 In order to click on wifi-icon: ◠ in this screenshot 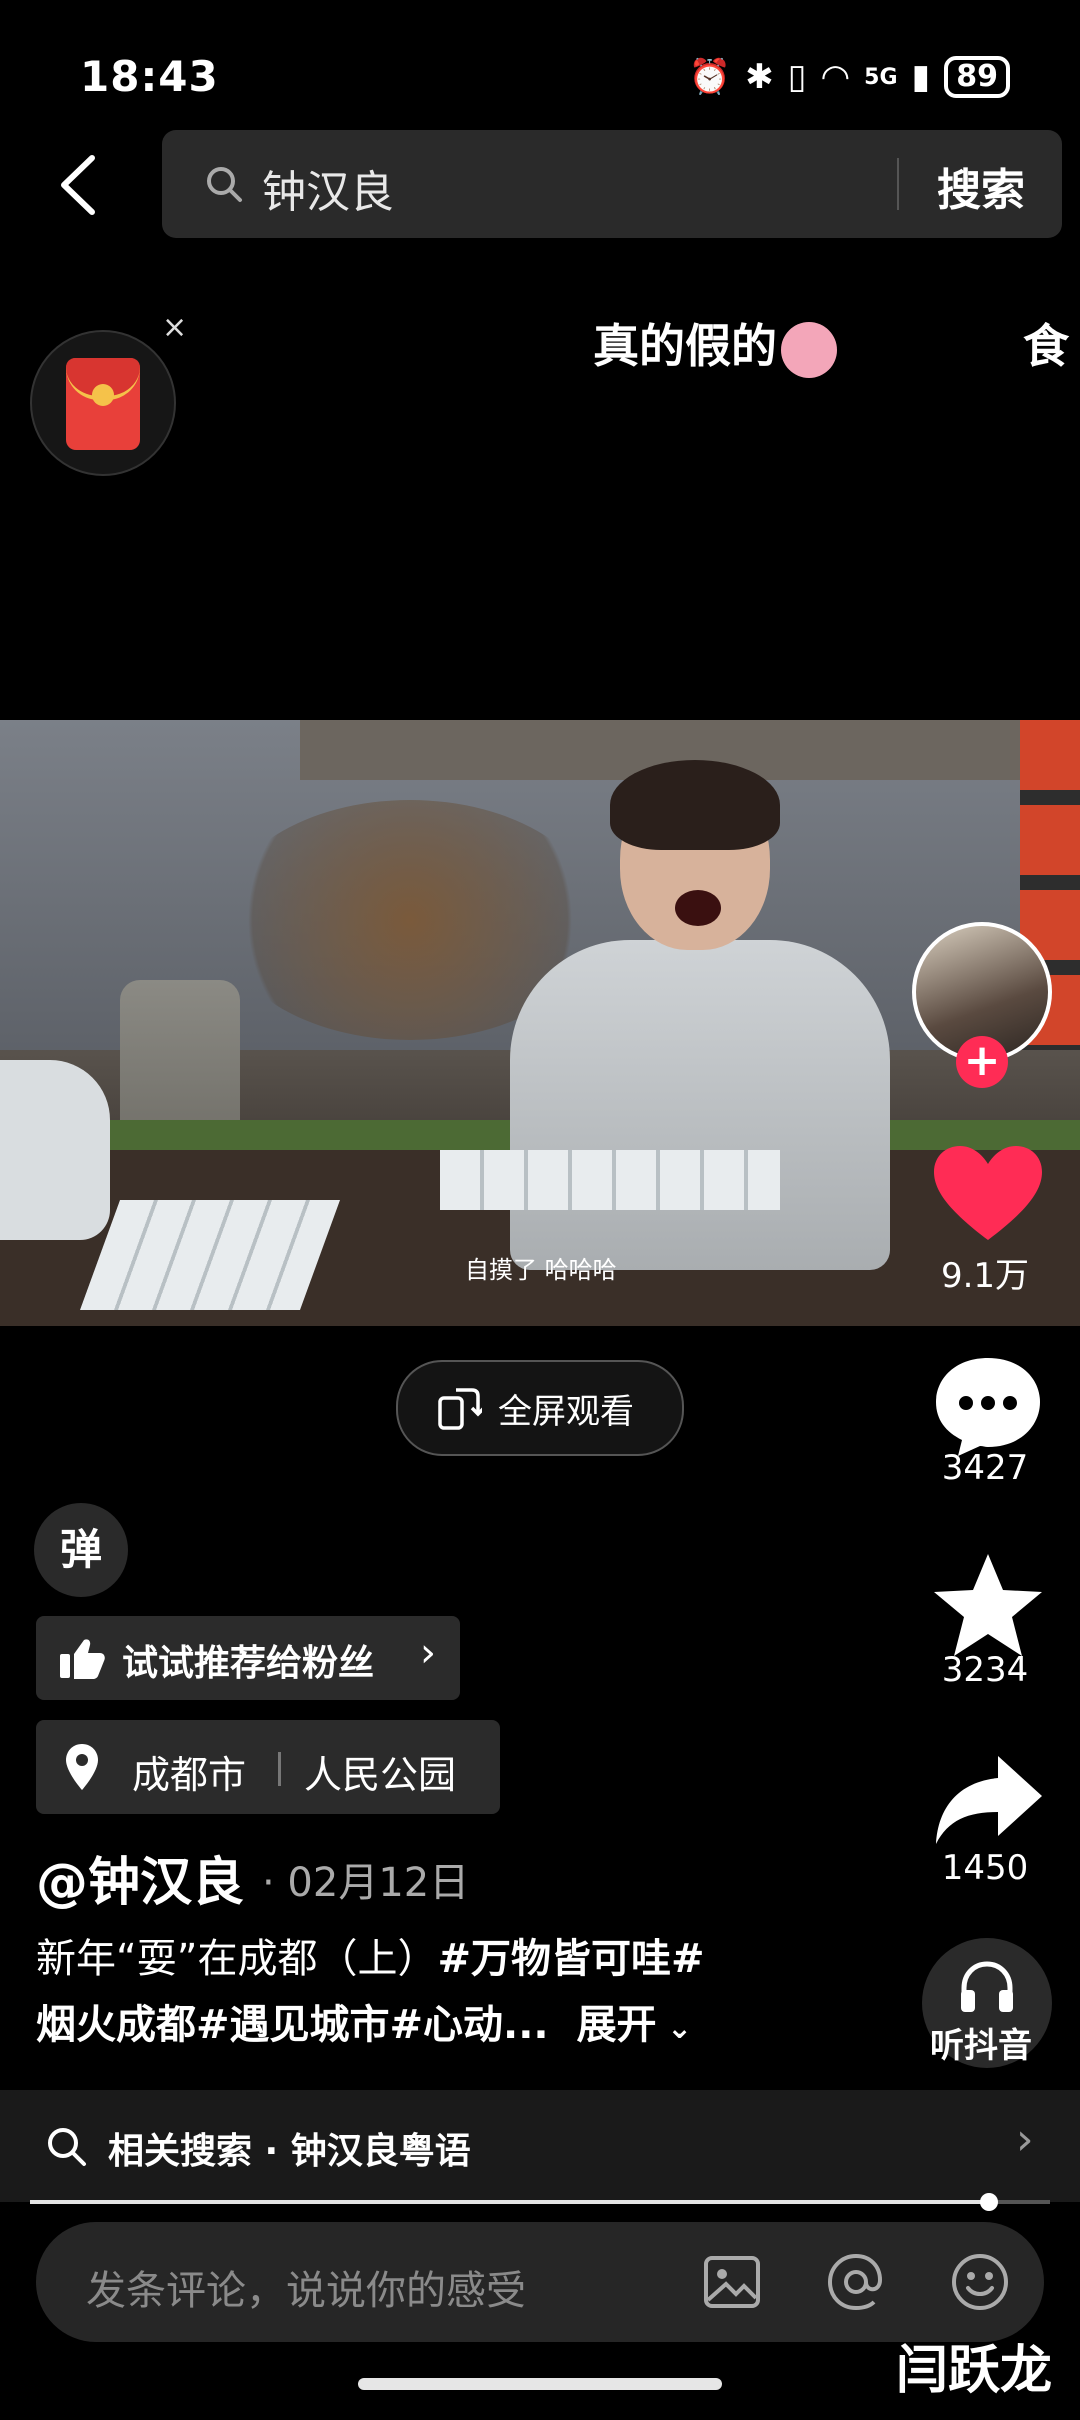, I will do `click(835, 77)`.